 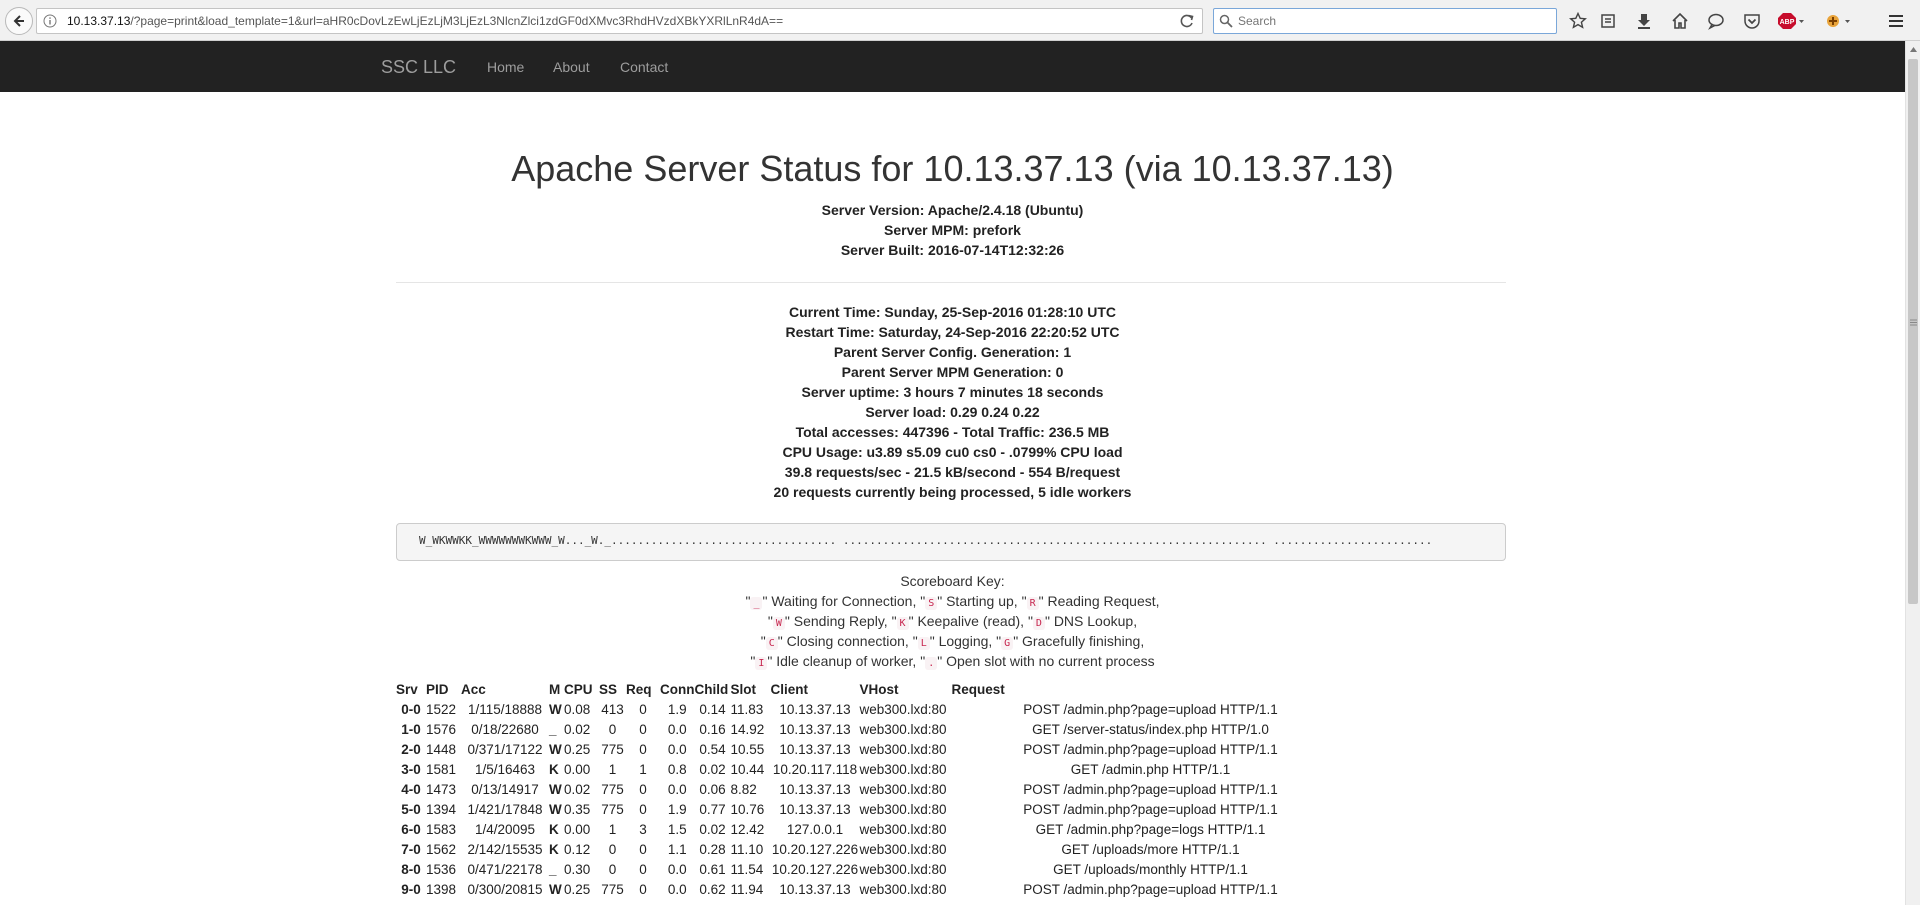 I want to click on client-cell: 127.0.0.1, so click(x=815, y=829).